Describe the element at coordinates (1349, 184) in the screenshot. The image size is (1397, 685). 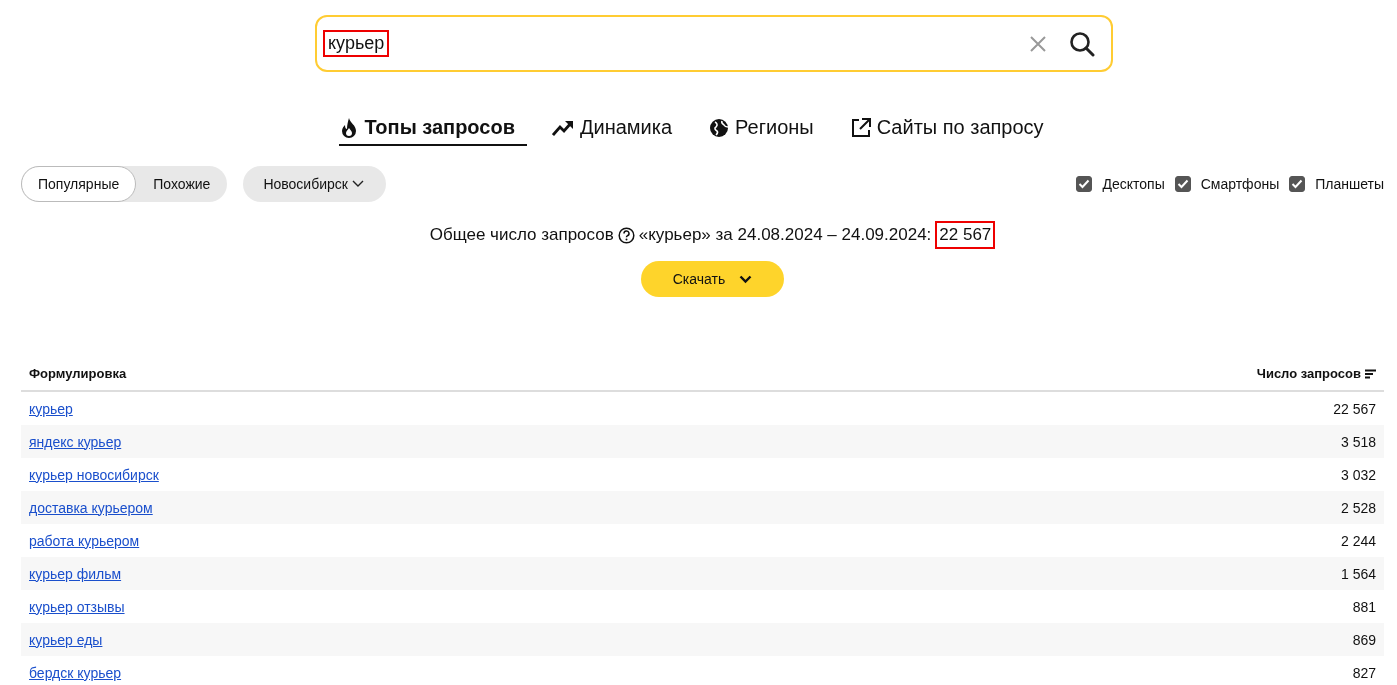
I see `checkbox-label: Планшеты` at that location.